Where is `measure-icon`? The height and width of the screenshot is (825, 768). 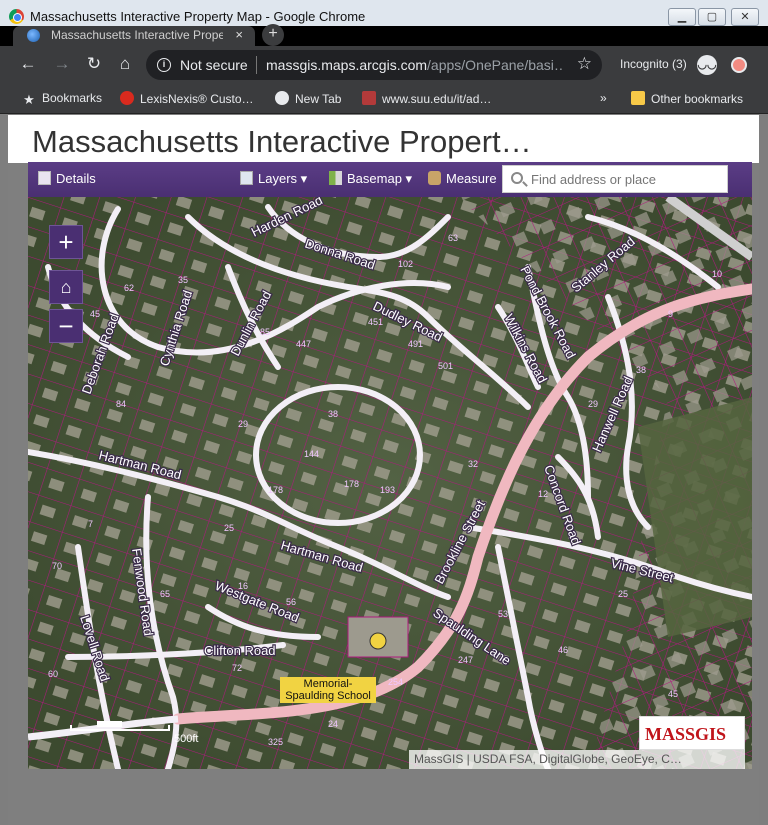
measure-icon is located at coordinates (434, 178).